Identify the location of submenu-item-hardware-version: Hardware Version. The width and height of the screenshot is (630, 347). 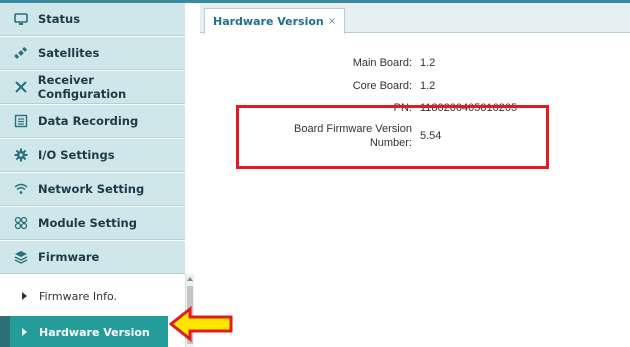
(89, 331).